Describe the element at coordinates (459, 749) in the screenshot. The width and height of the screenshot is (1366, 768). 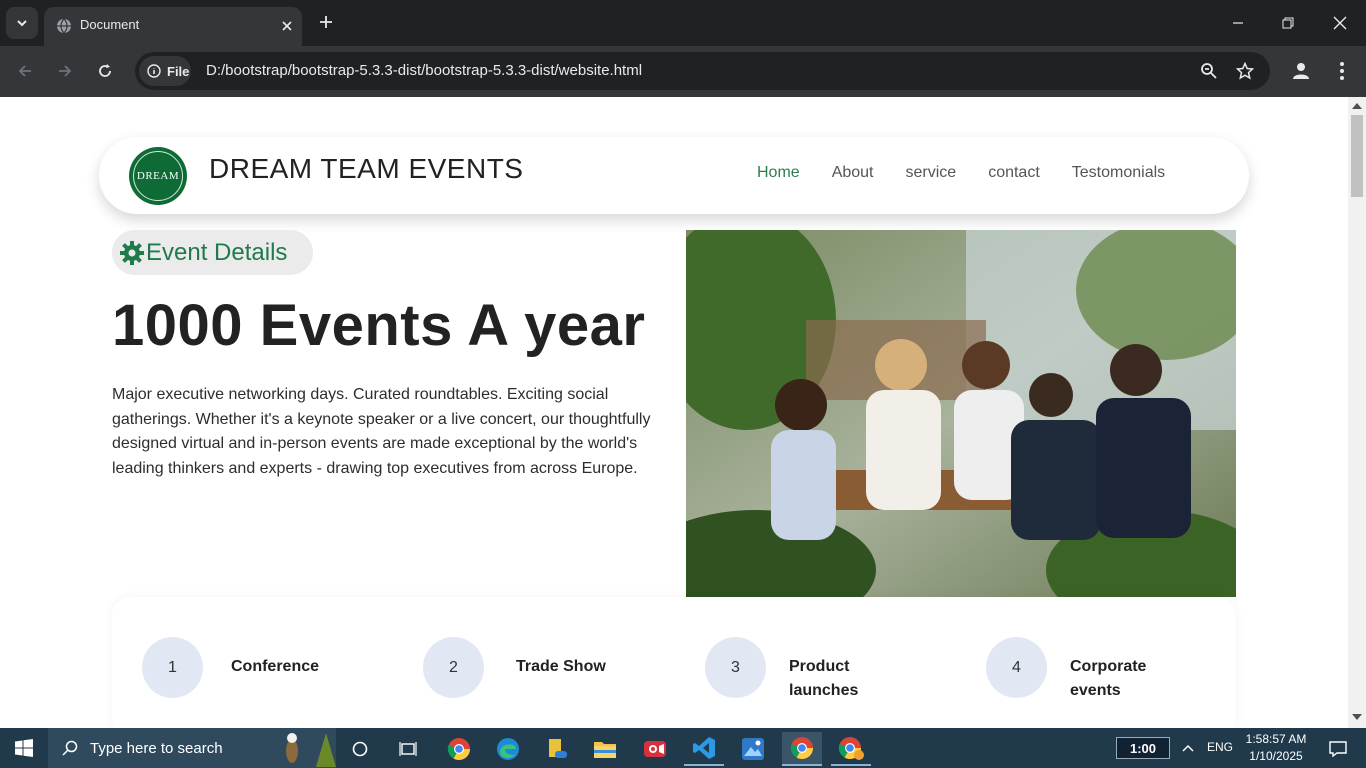
I see `taskbar-chrome` at that location.